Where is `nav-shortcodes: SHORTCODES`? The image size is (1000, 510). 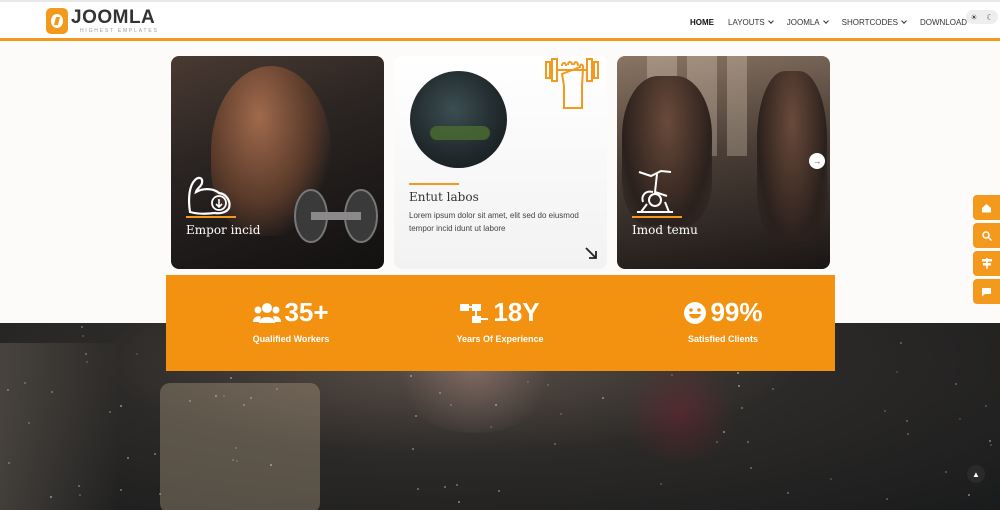 nav-shortcodes: SHORTCODES is located at coordinates (874, 22).